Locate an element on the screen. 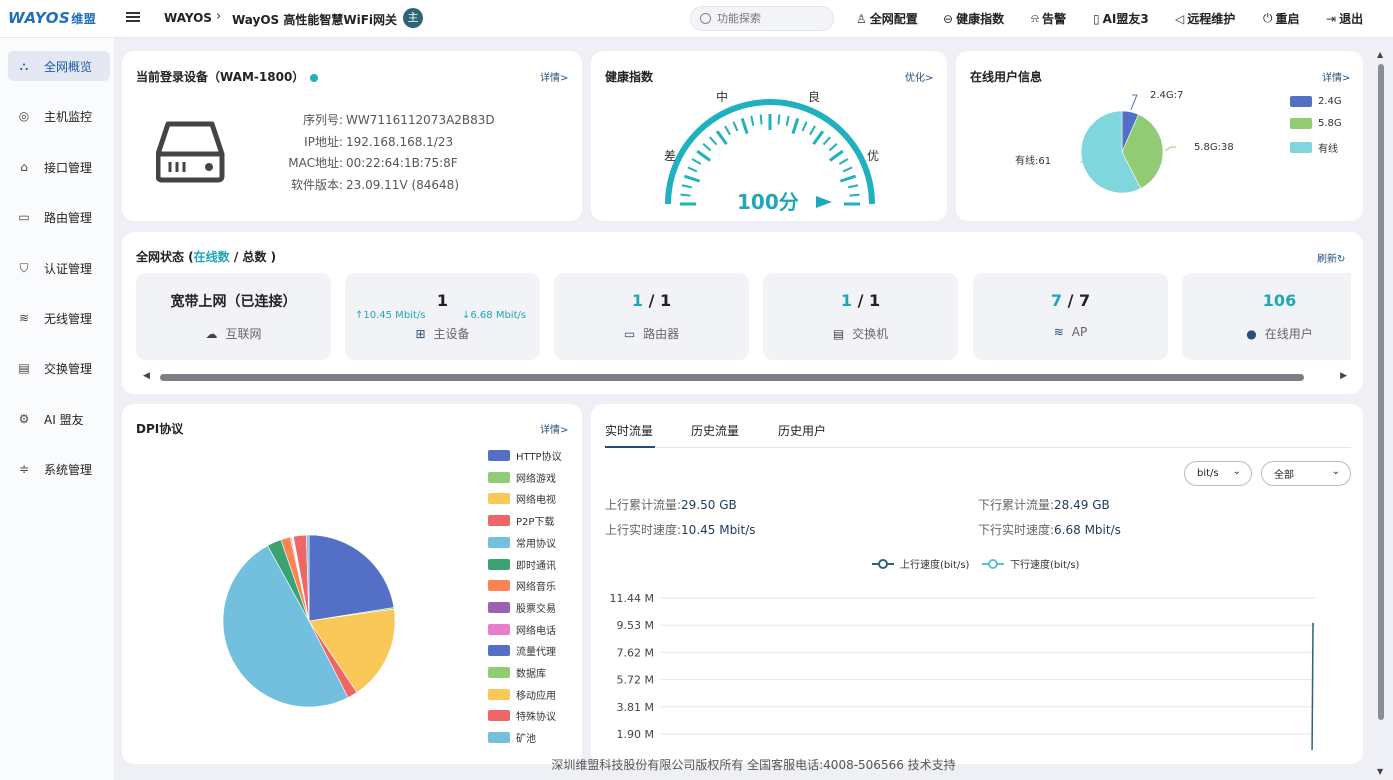 This screenshot has width=1393, height=780. online-users-title: 在线用户信息 is located at coordinates (1006, 77).